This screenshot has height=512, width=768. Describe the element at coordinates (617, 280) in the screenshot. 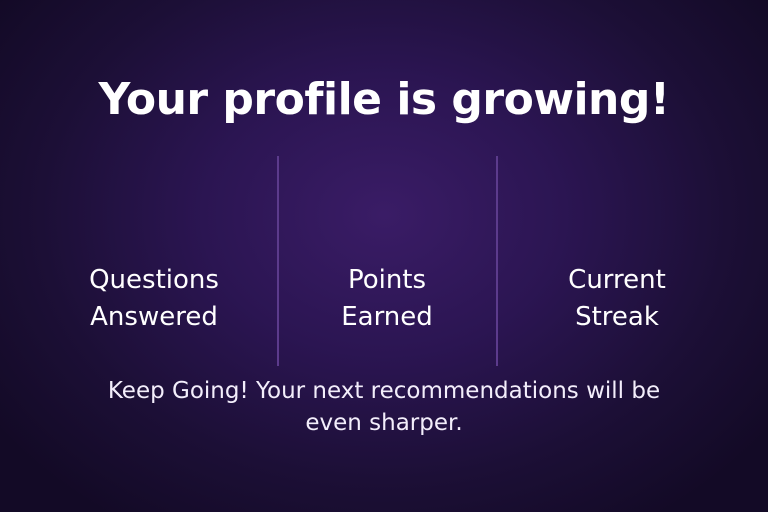

I see `stat-label-line: Current` at that location.